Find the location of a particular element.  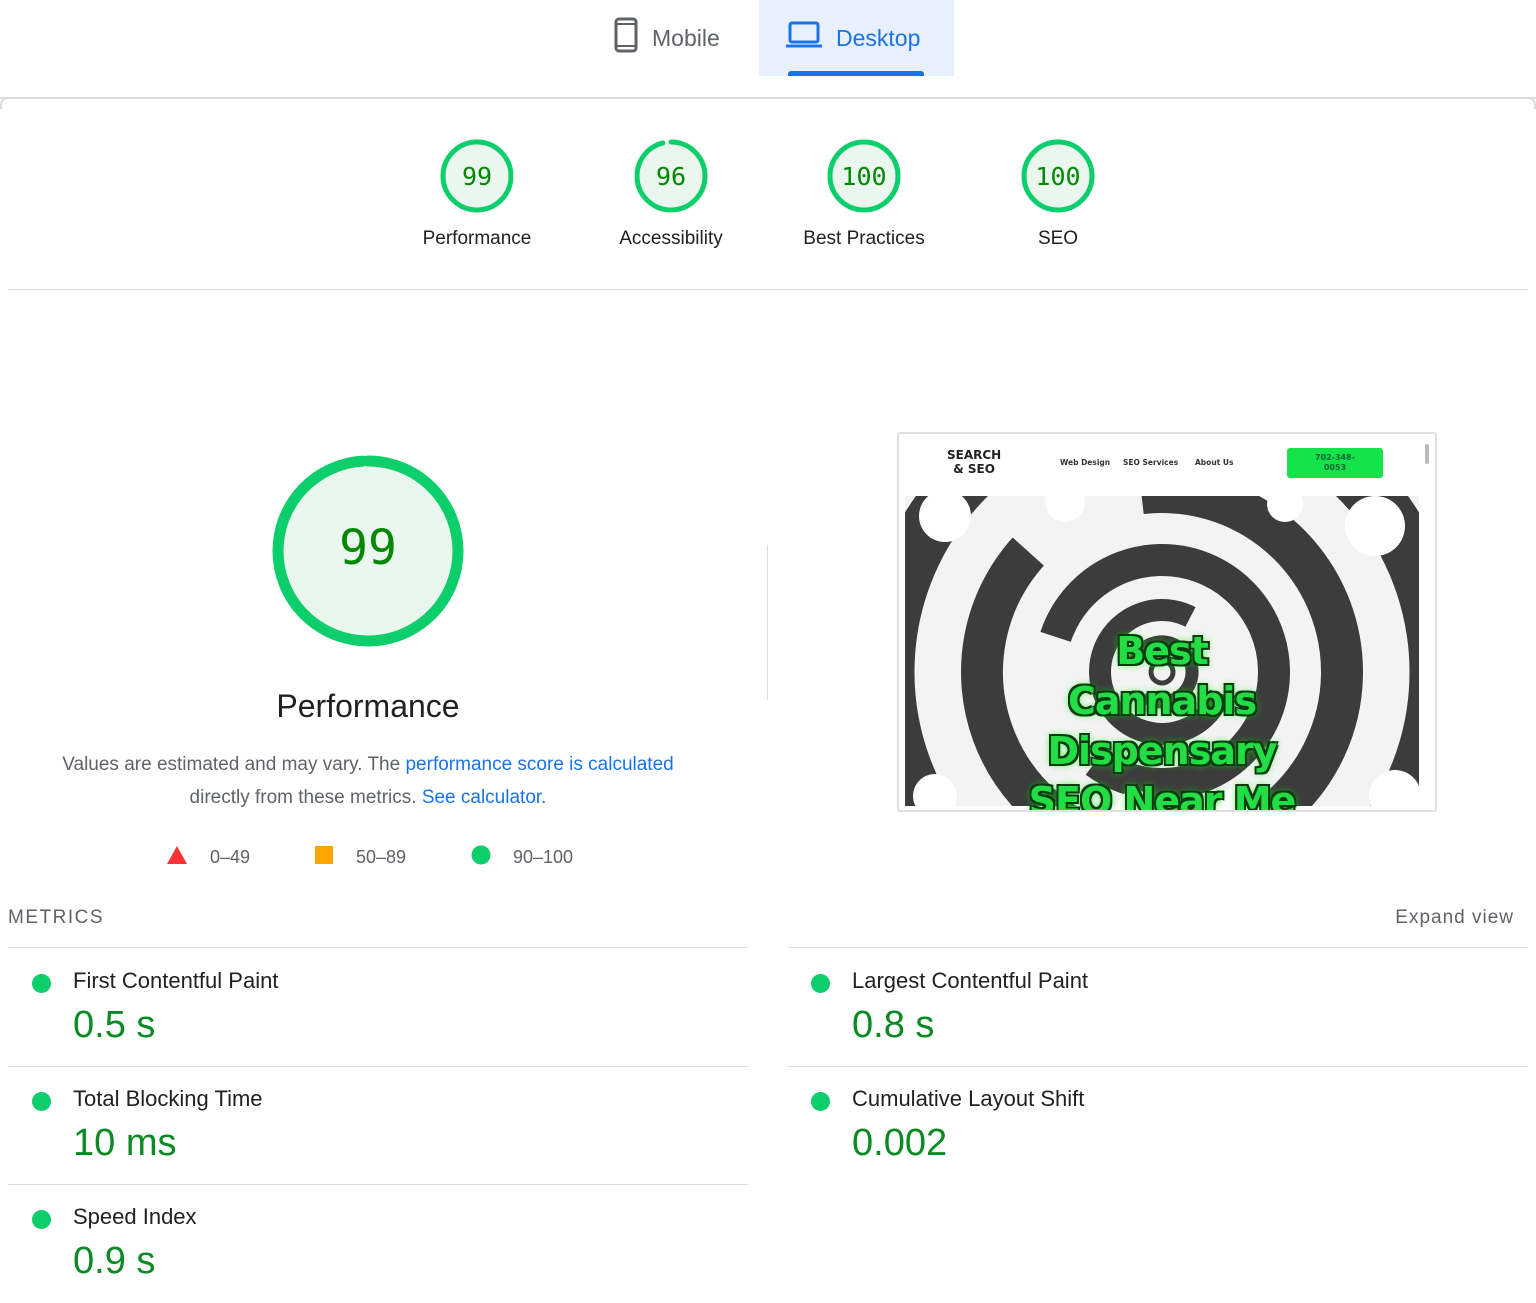

thumb-phone-button: 702-348- 0053 is located at coordinates (1335, 463).